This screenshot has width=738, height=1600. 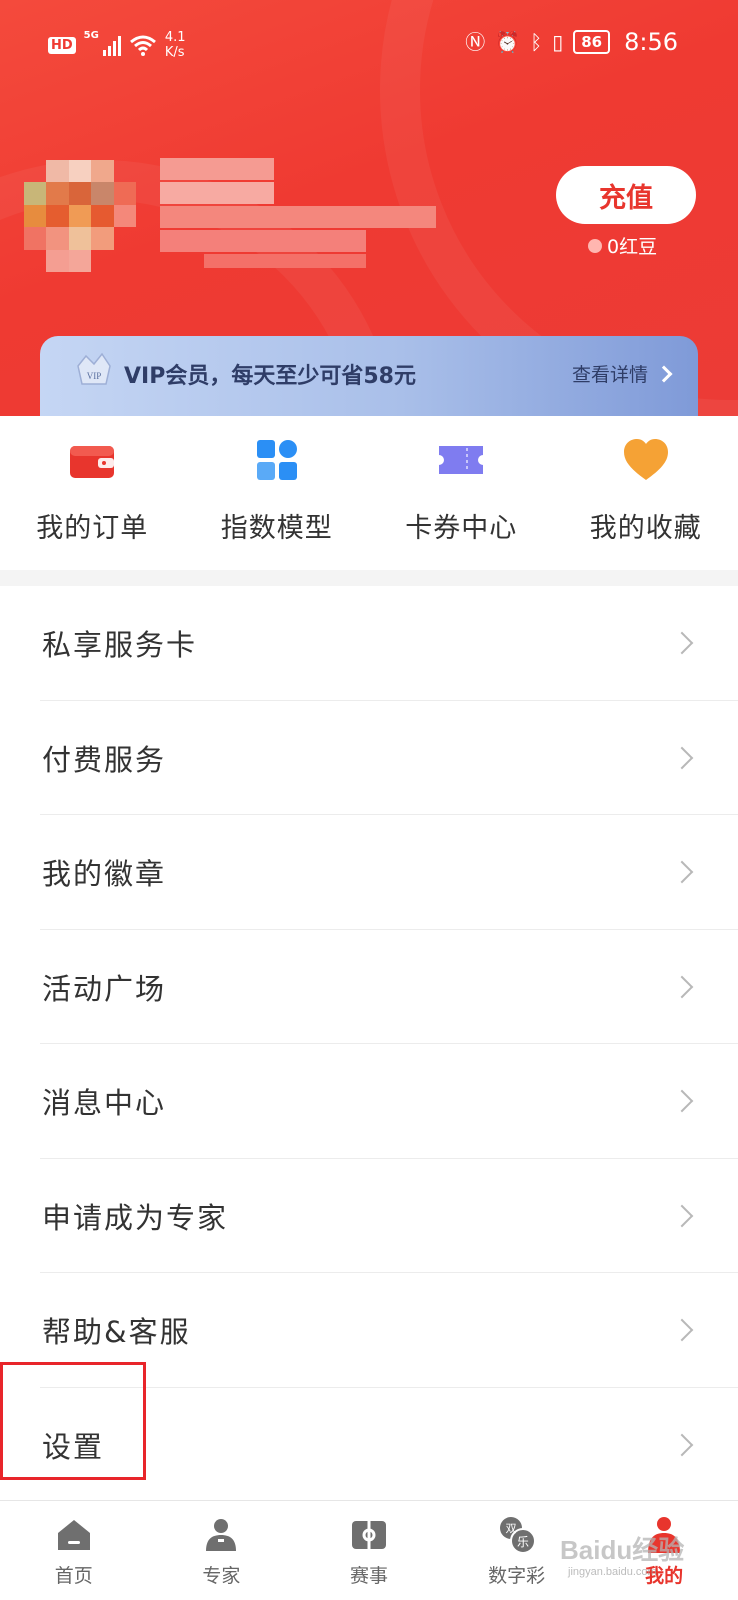 I want to click on clock: 8:56, so click(x=651, y=42).